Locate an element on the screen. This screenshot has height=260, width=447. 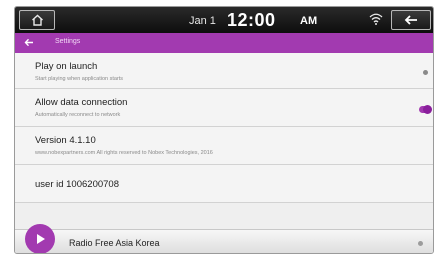
status-ampm: AM is located at coordinates (309, 21).